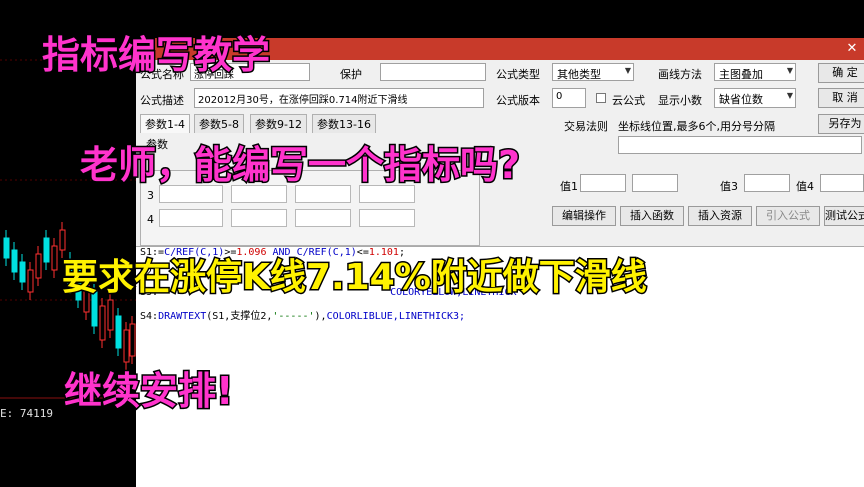  What do you see at coordinates (518, 74) in the screenshot?
I see `formula-type-label: 公式类型` at bounding box center [518, 74].